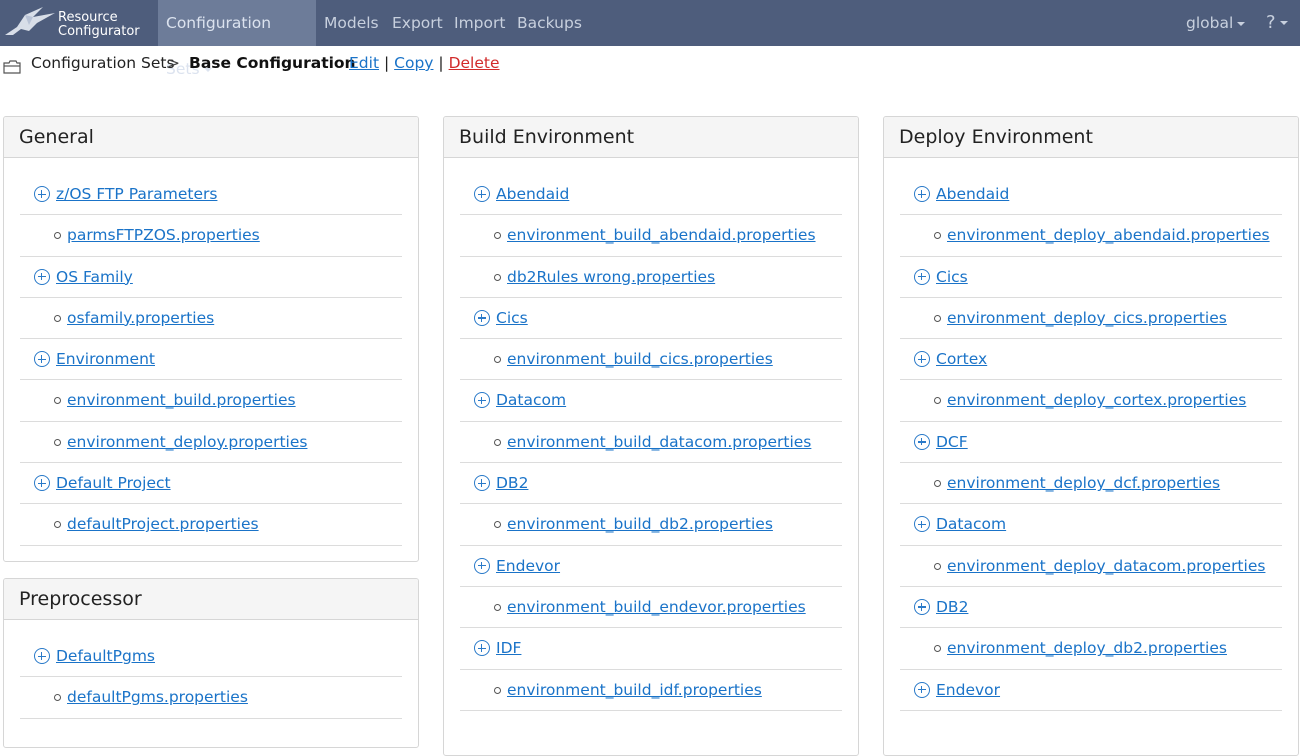 This screenshot has height=756, width=1300. I want to click on property-file-link: environment_deploy_abendaid.properties, so click(1108, 235).